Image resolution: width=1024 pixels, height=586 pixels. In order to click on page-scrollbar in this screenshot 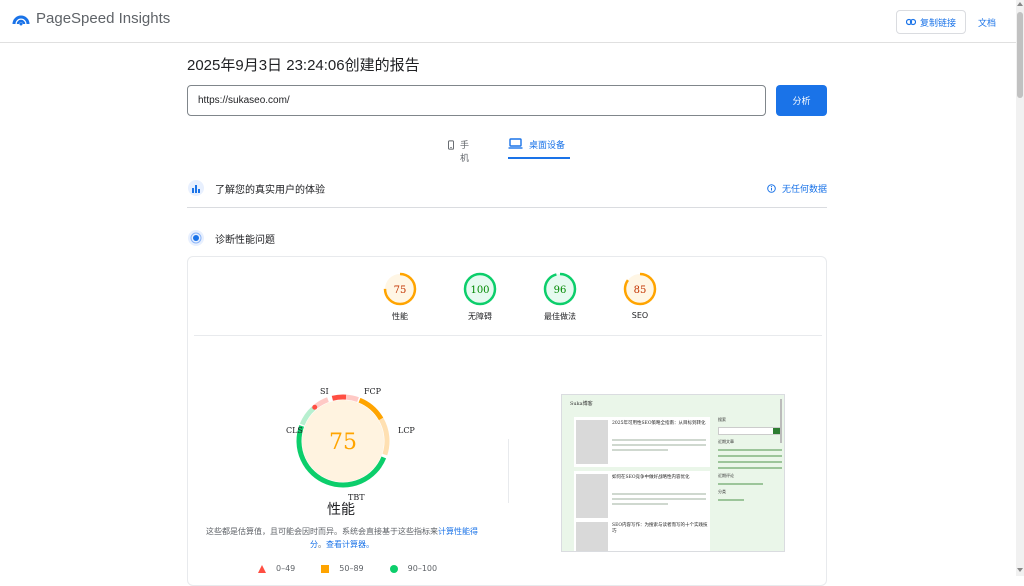, I will do `click(1020, 288)`.